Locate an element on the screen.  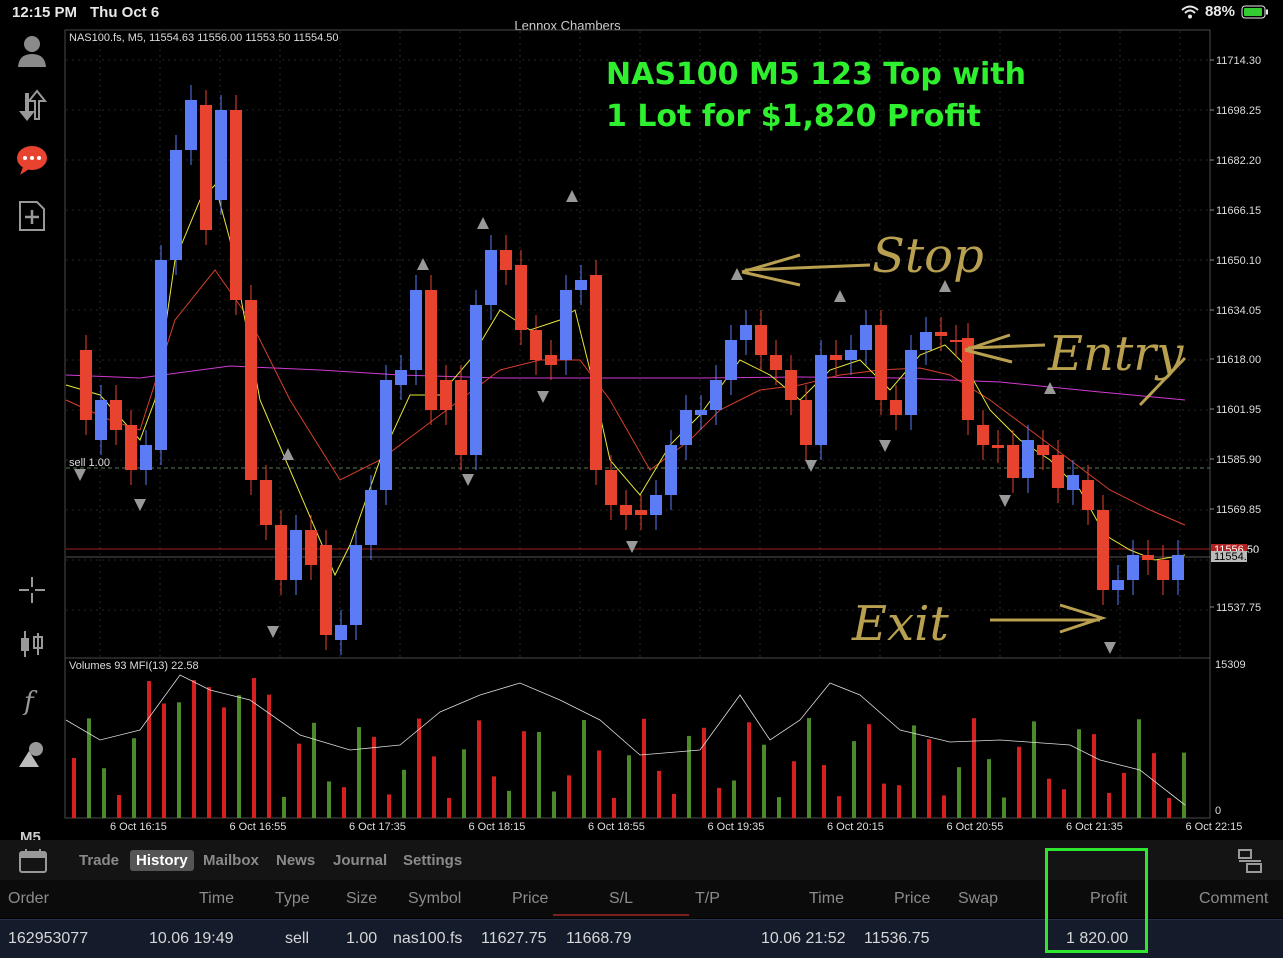
col-sl: S/L is located at coordinates (621, 899).